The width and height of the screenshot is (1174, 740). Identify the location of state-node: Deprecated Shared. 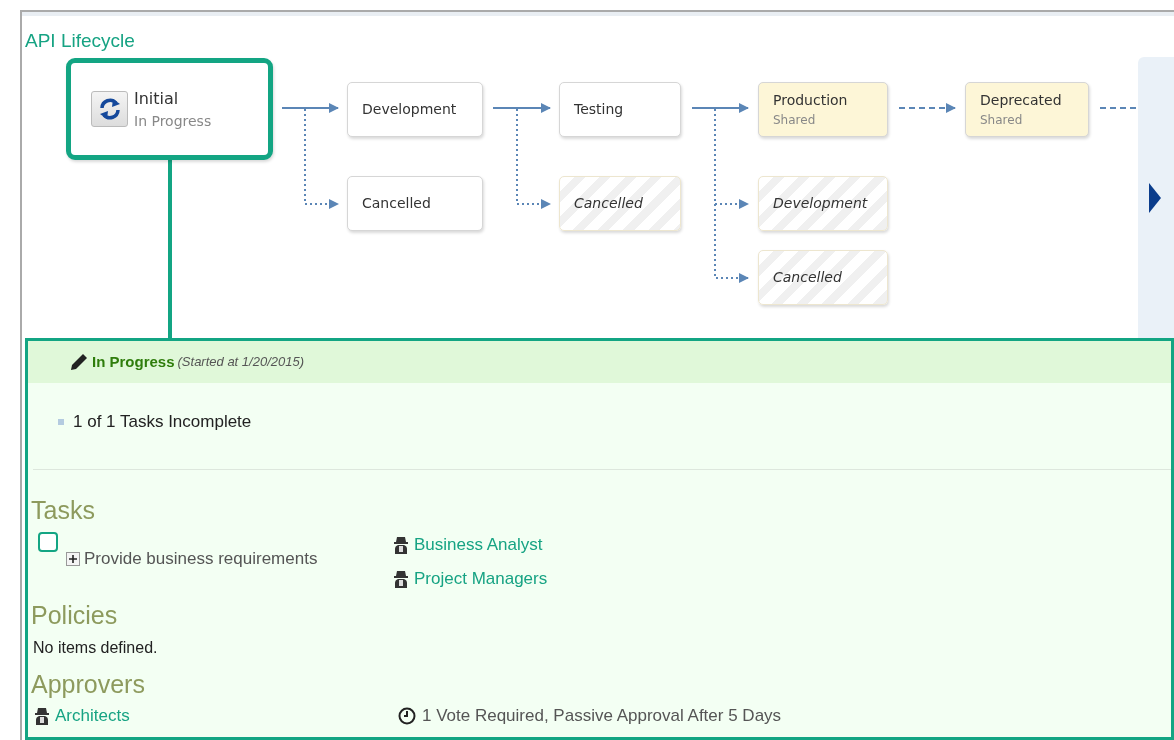
(1027, 109).